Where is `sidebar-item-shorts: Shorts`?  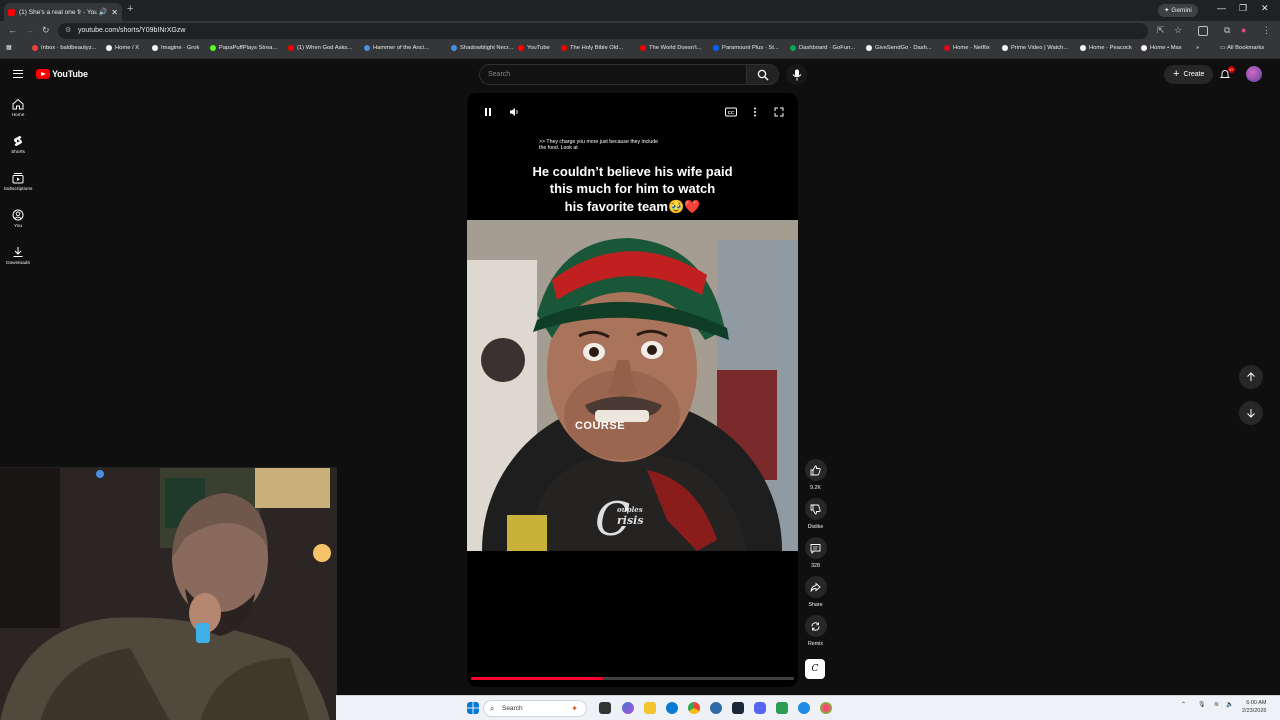 sidebar-item-shorts: Shorts is located at coordinates (18, 145).